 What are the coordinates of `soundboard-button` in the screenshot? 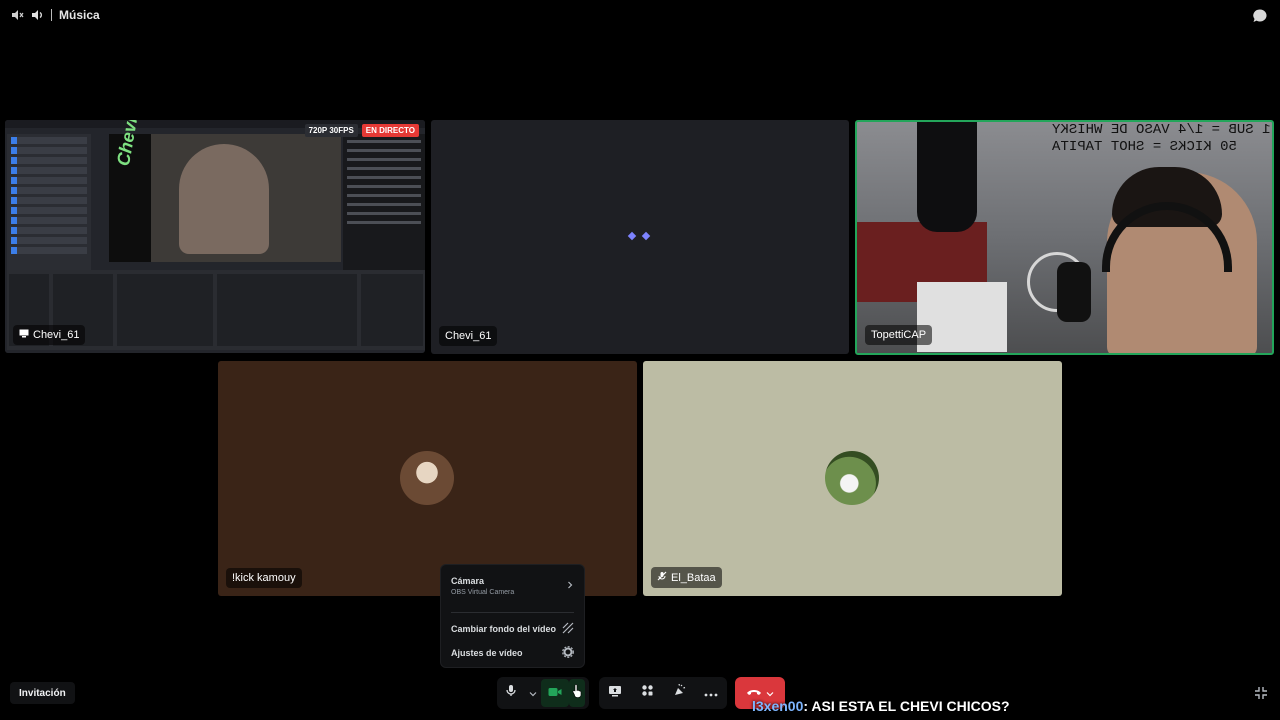 It's located at (679, 693).